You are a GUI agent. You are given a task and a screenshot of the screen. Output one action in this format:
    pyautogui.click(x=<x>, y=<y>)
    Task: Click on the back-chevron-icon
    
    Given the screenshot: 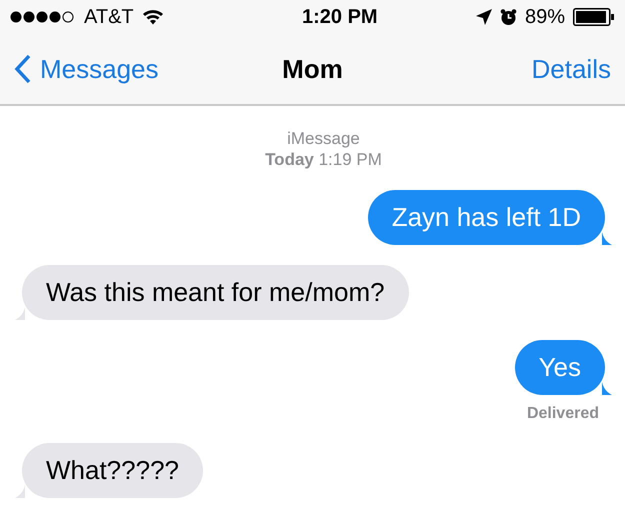 What is the action you would take?
    pyautogui.click(x=23, y=69)
    